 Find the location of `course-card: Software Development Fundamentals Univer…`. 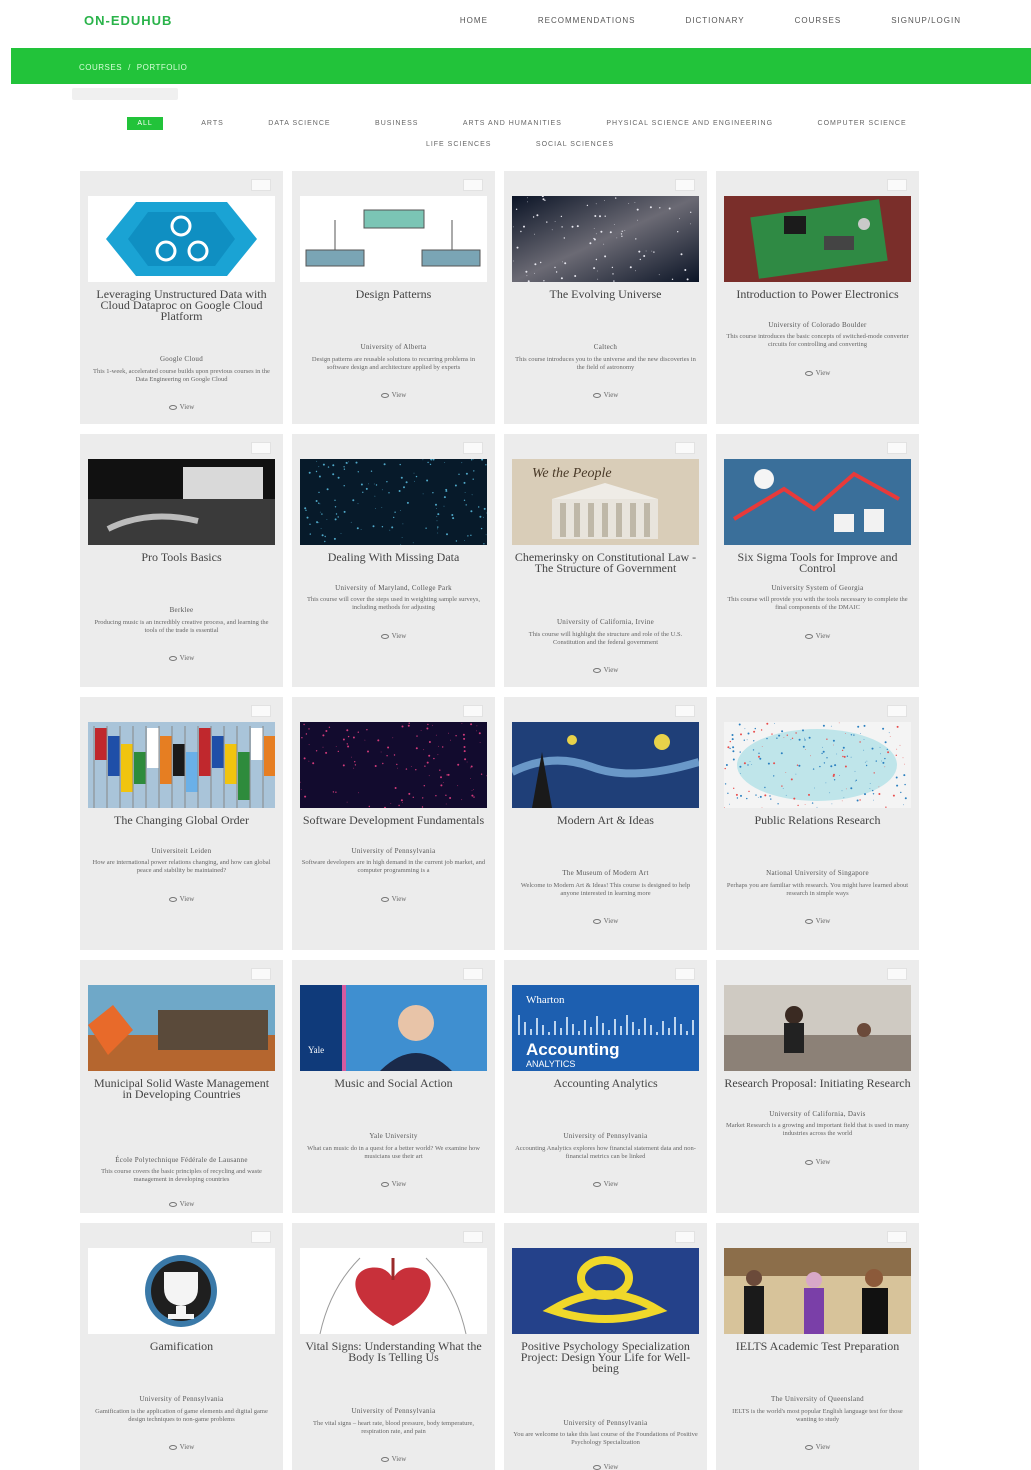

course-card: Software Development Fundamentals Univer… is located at coordinates (393, 823).